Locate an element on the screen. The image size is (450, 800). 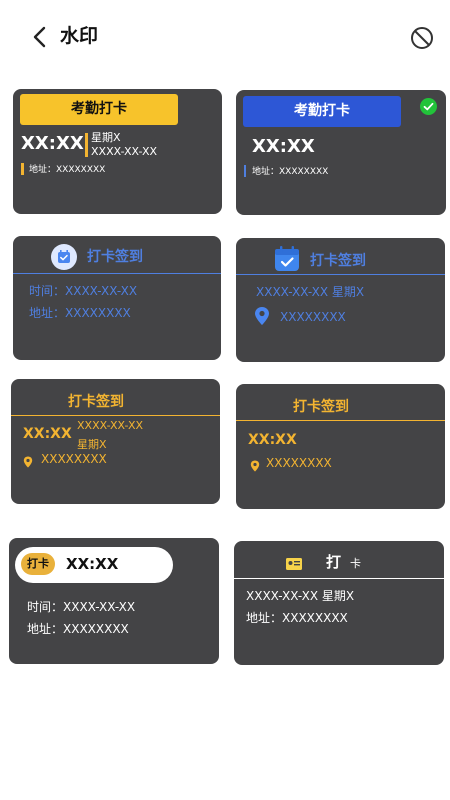
check-circle-icon is located at coordinates (428, 106).